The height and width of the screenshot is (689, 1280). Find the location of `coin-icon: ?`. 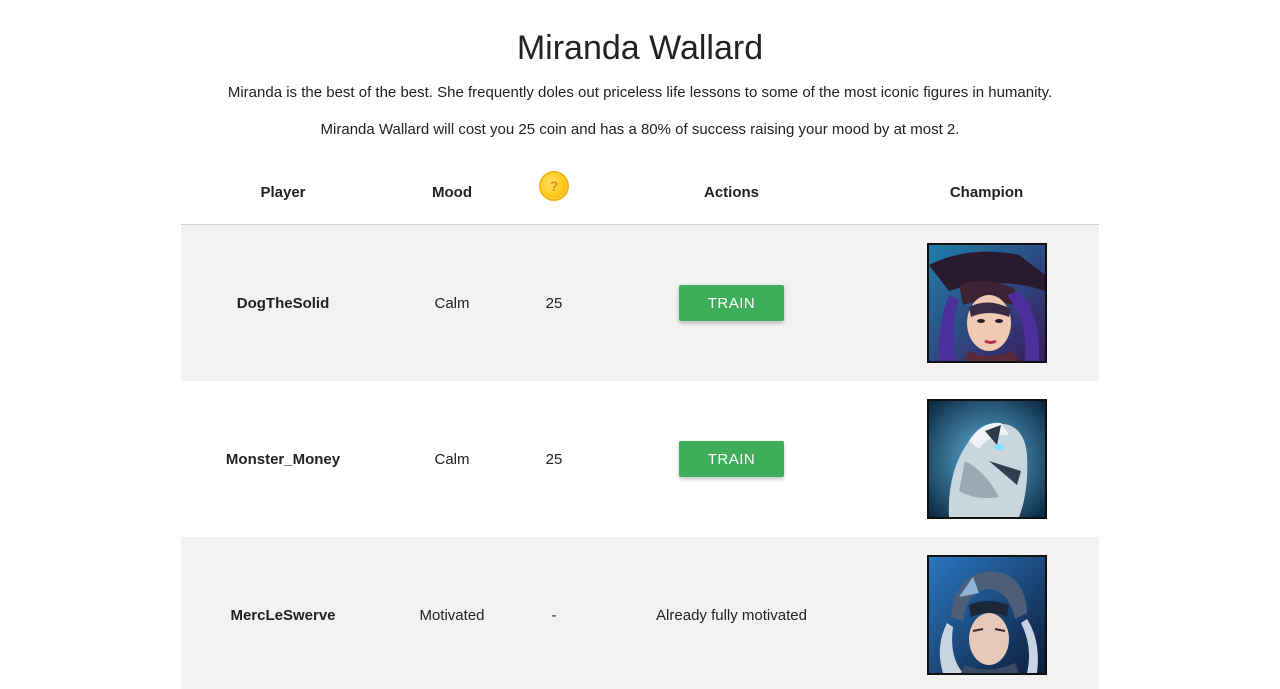

coin-icon: ? is located at coordinates (554, 186).